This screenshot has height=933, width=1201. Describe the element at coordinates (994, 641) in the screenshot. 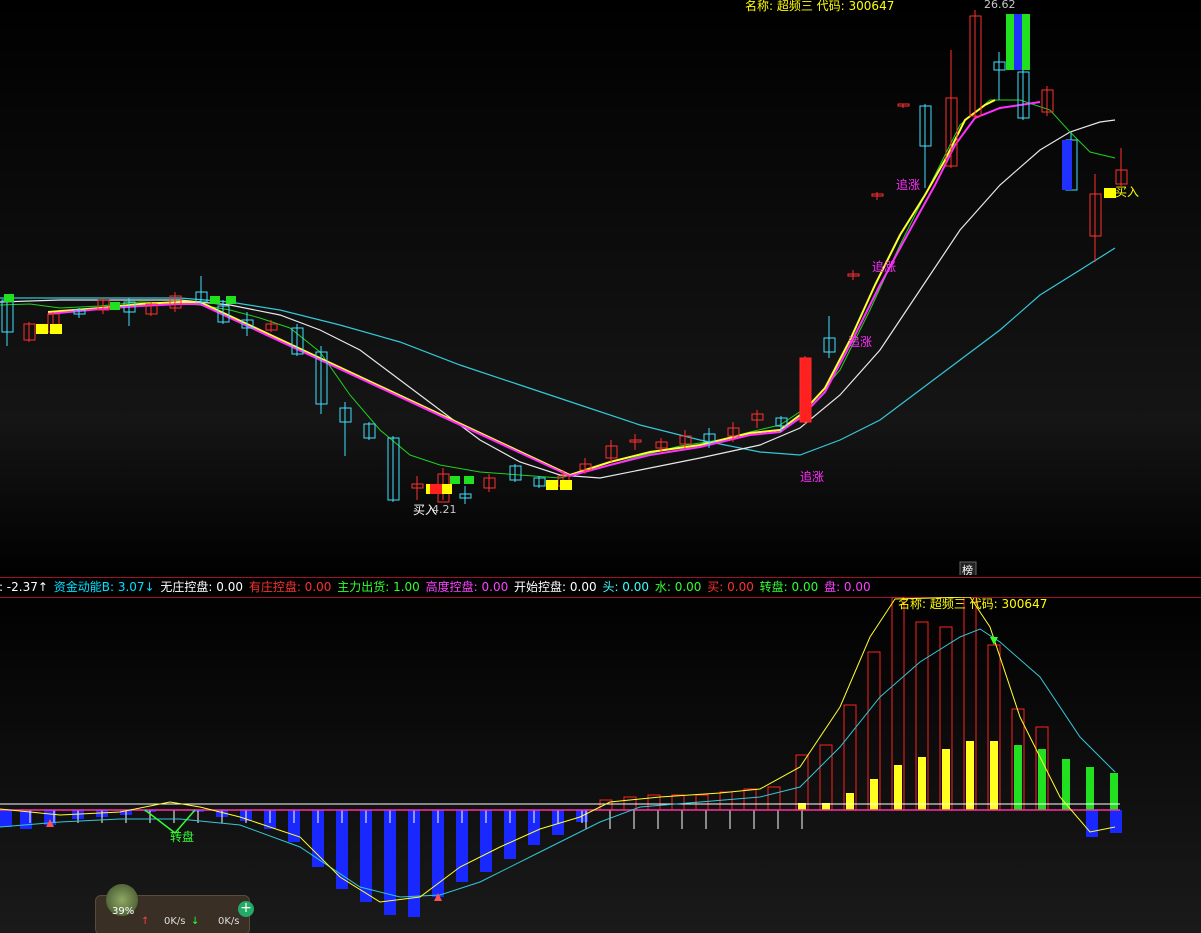

I see `down-arrow-icon` at that location.